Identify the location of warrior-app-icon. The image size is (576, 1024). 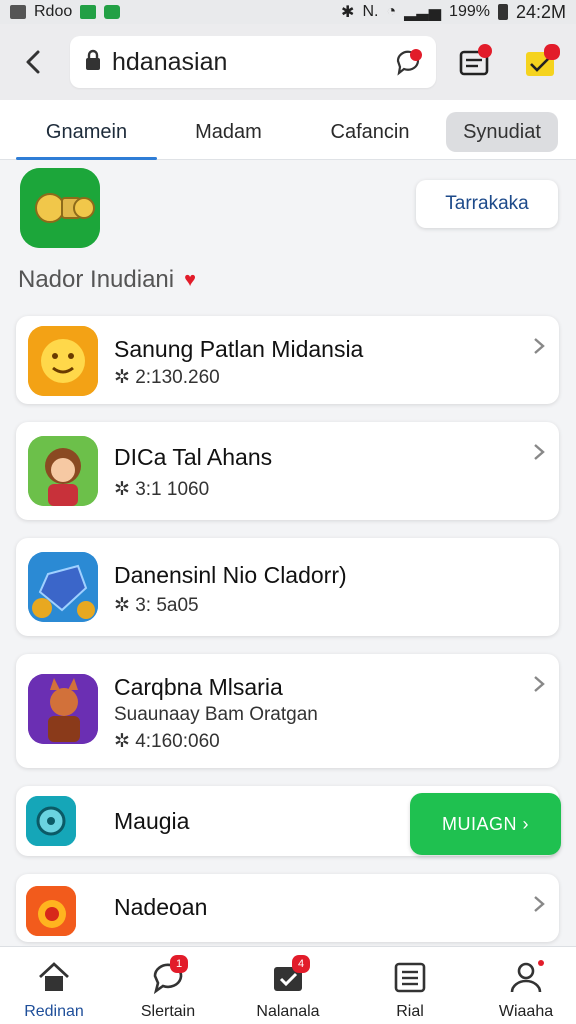
(63, 709).